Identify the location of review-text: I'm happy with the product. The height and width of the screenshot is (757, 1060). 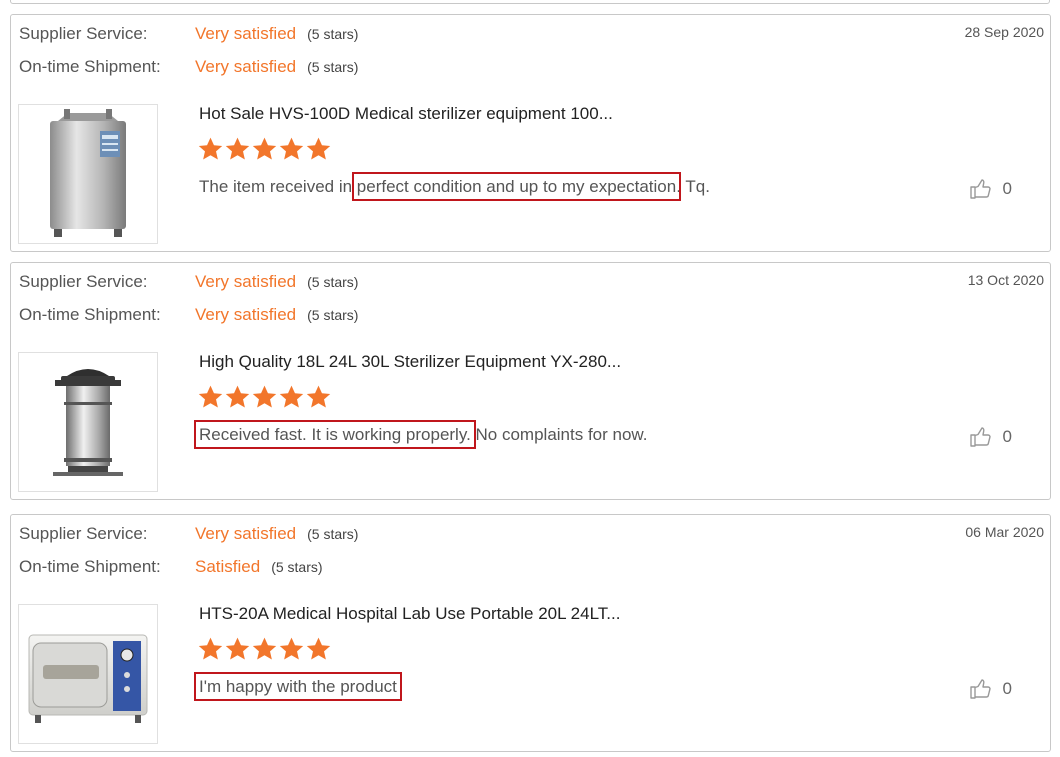
(298, 686).